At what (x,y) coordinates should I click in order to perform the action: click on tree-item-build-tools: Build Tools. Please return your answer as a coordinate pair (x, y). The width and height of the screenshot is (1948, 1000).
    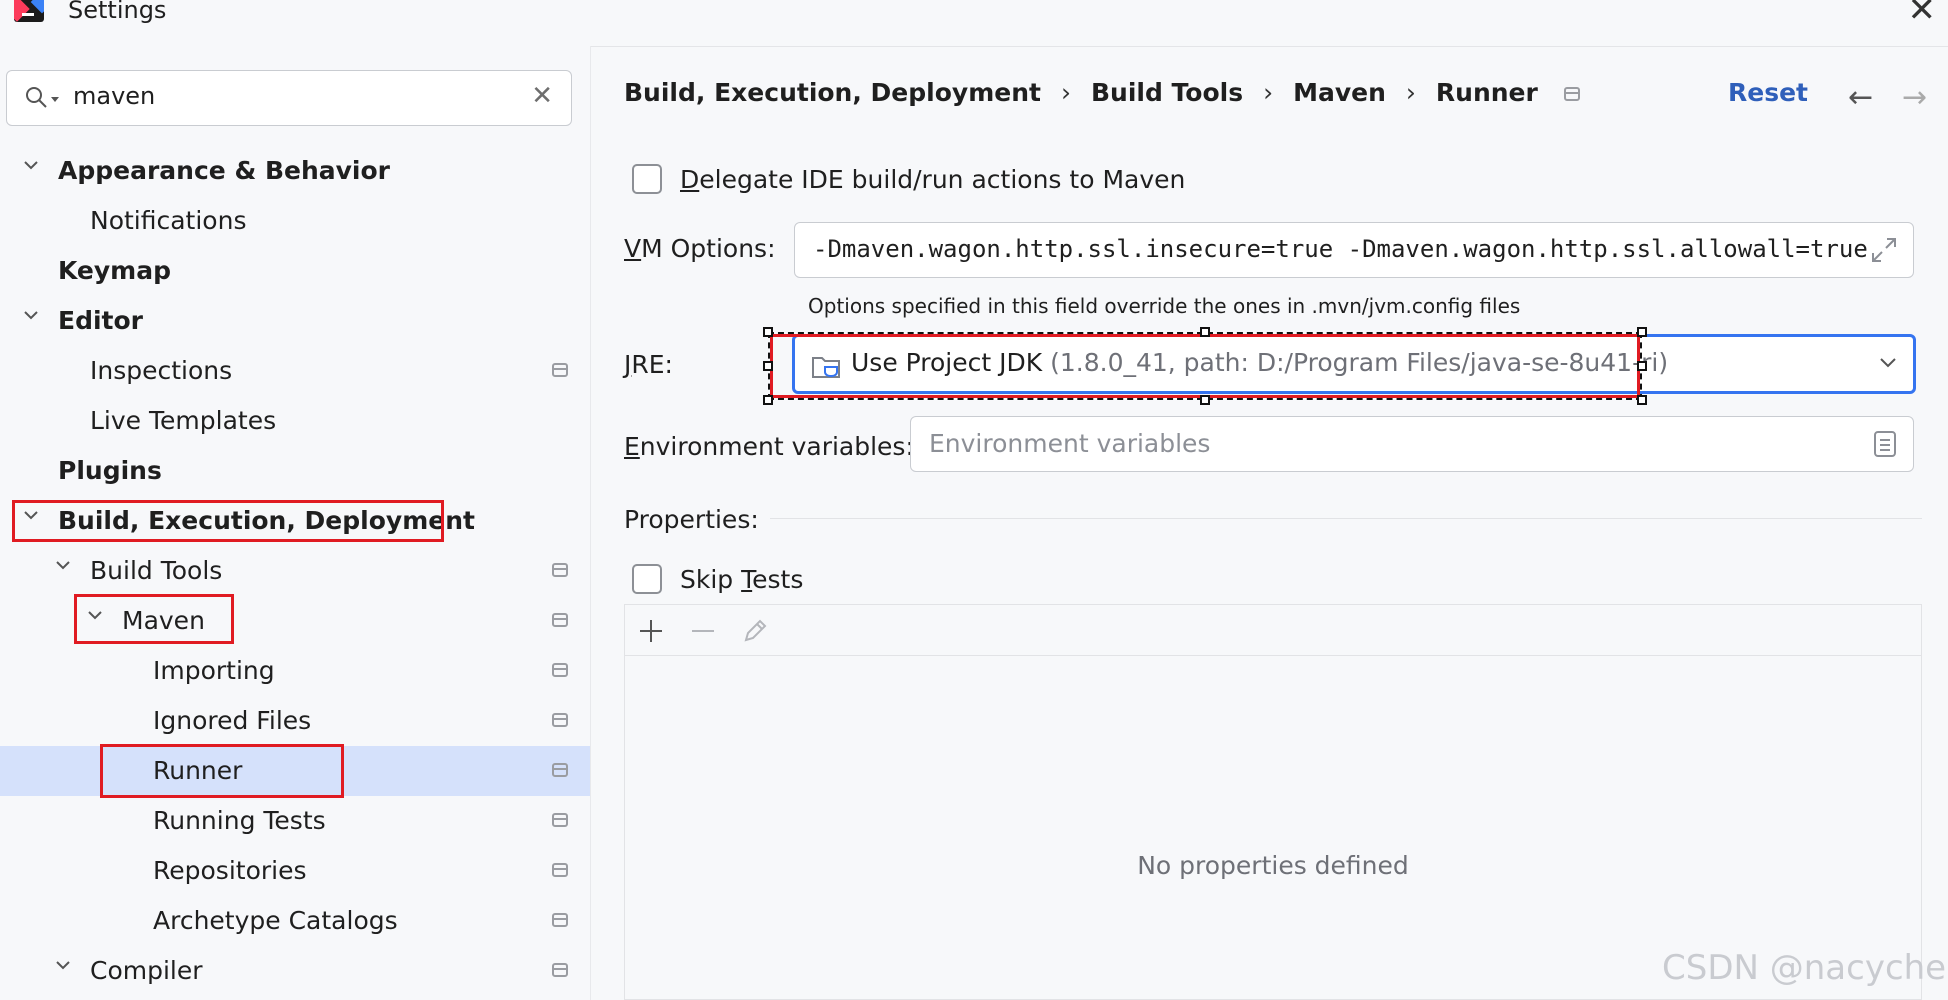
    Looking at the image, I should click on (295, 571).